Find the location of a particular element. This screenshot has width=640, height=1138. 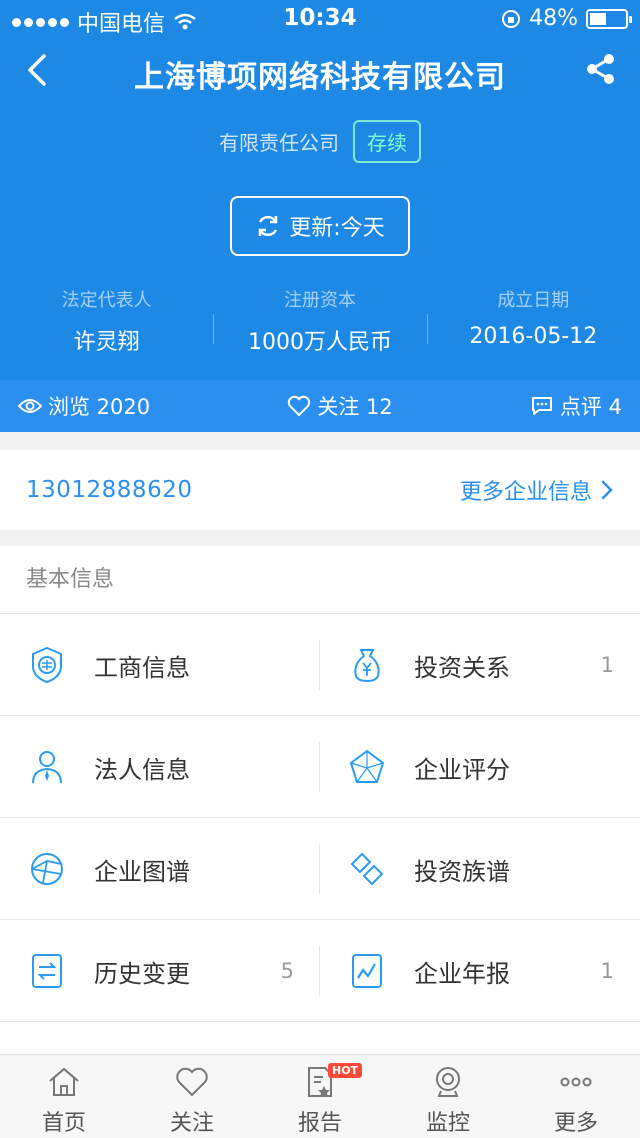

stat-label: 成立日期 is located at coordinates (533, 300).